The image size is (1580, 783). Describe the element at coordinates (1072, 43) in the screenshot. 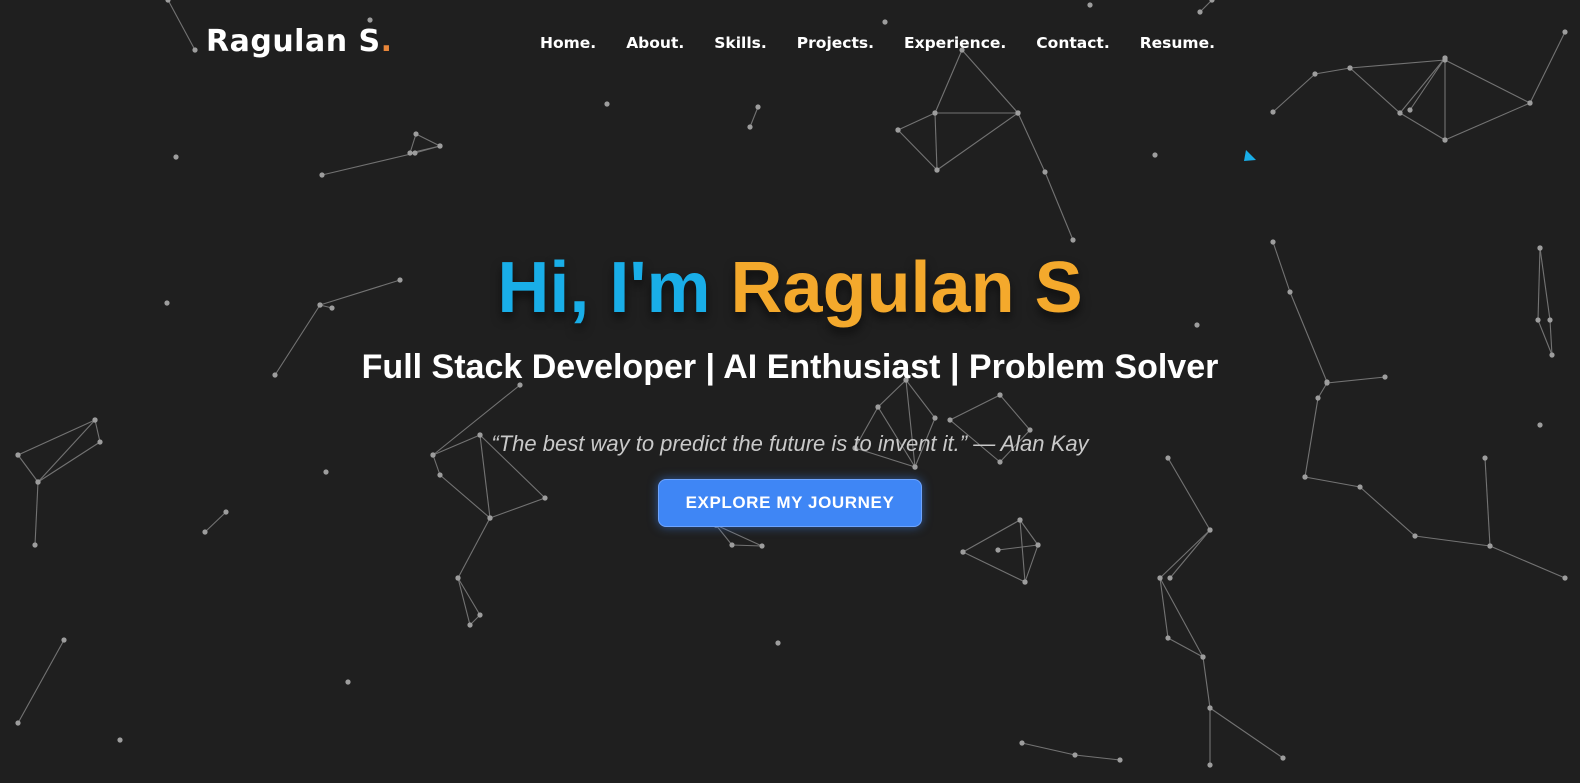

I see `nav-contact-link: Contact.` at that location.